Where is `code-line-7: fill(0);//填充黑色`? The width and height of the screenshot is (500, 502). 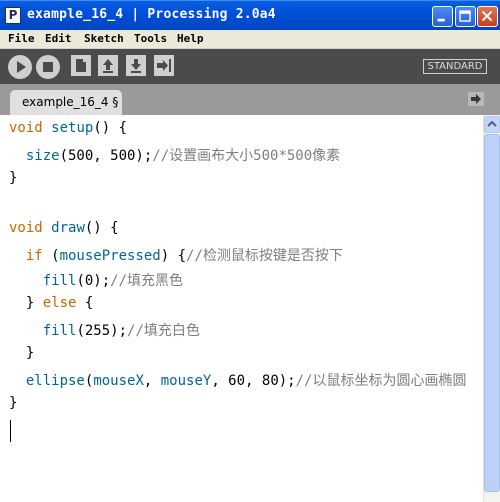 code-line-7: fill(0);//填充黑色 is located at coordinates (96, 280).